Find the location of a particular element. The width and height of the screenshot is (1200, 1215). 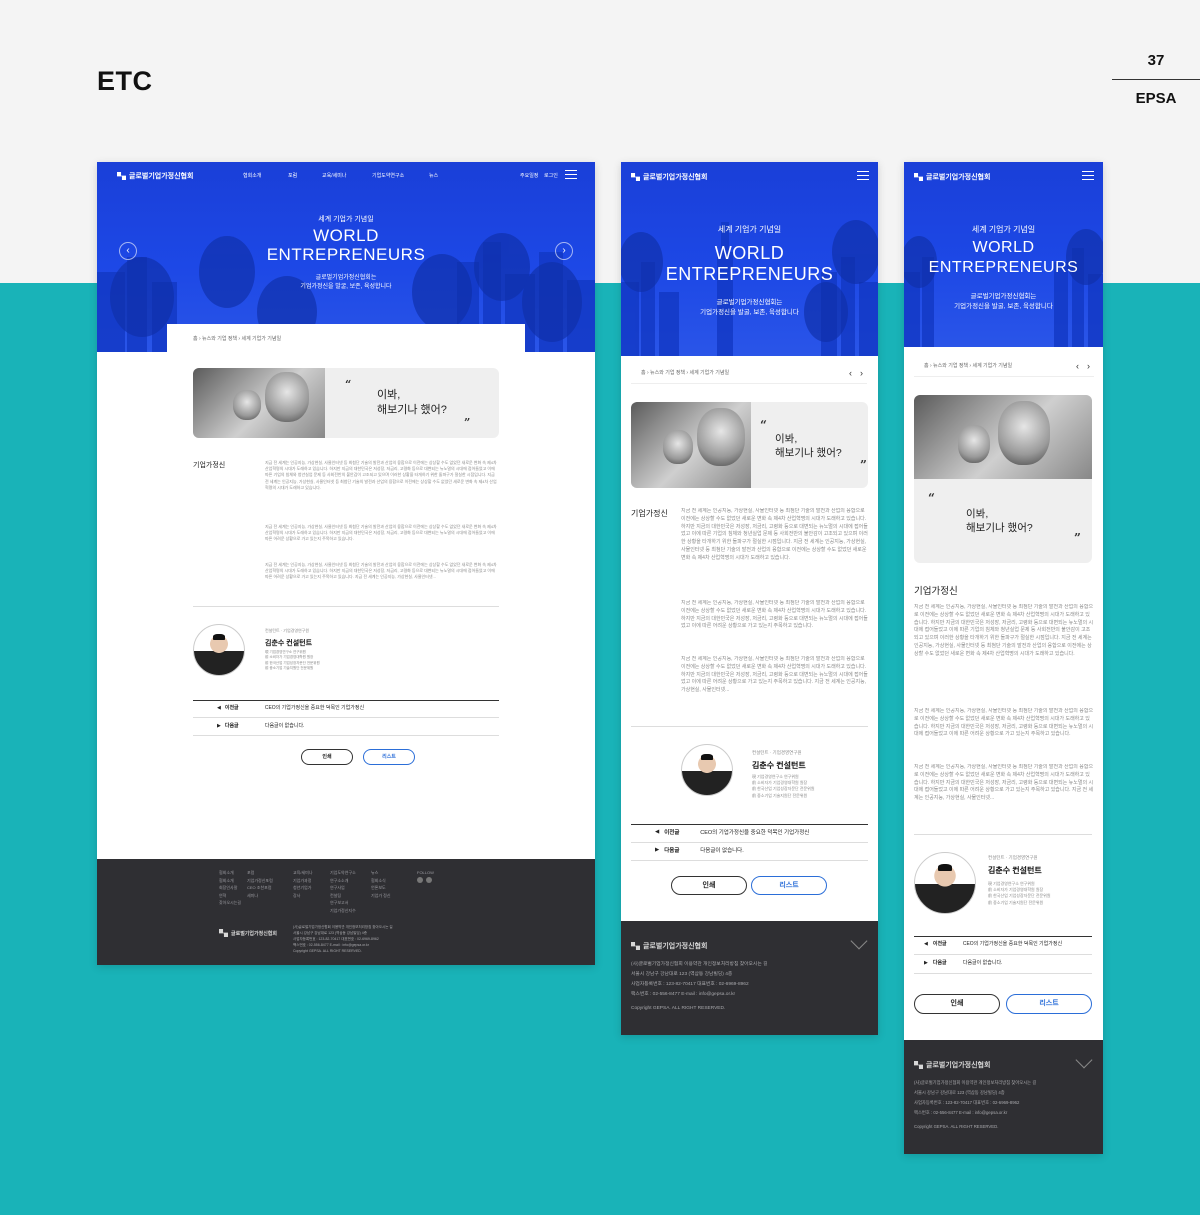

consultant-name: 김춘수 컨설턴트 is located at coordinates (1015, 870).